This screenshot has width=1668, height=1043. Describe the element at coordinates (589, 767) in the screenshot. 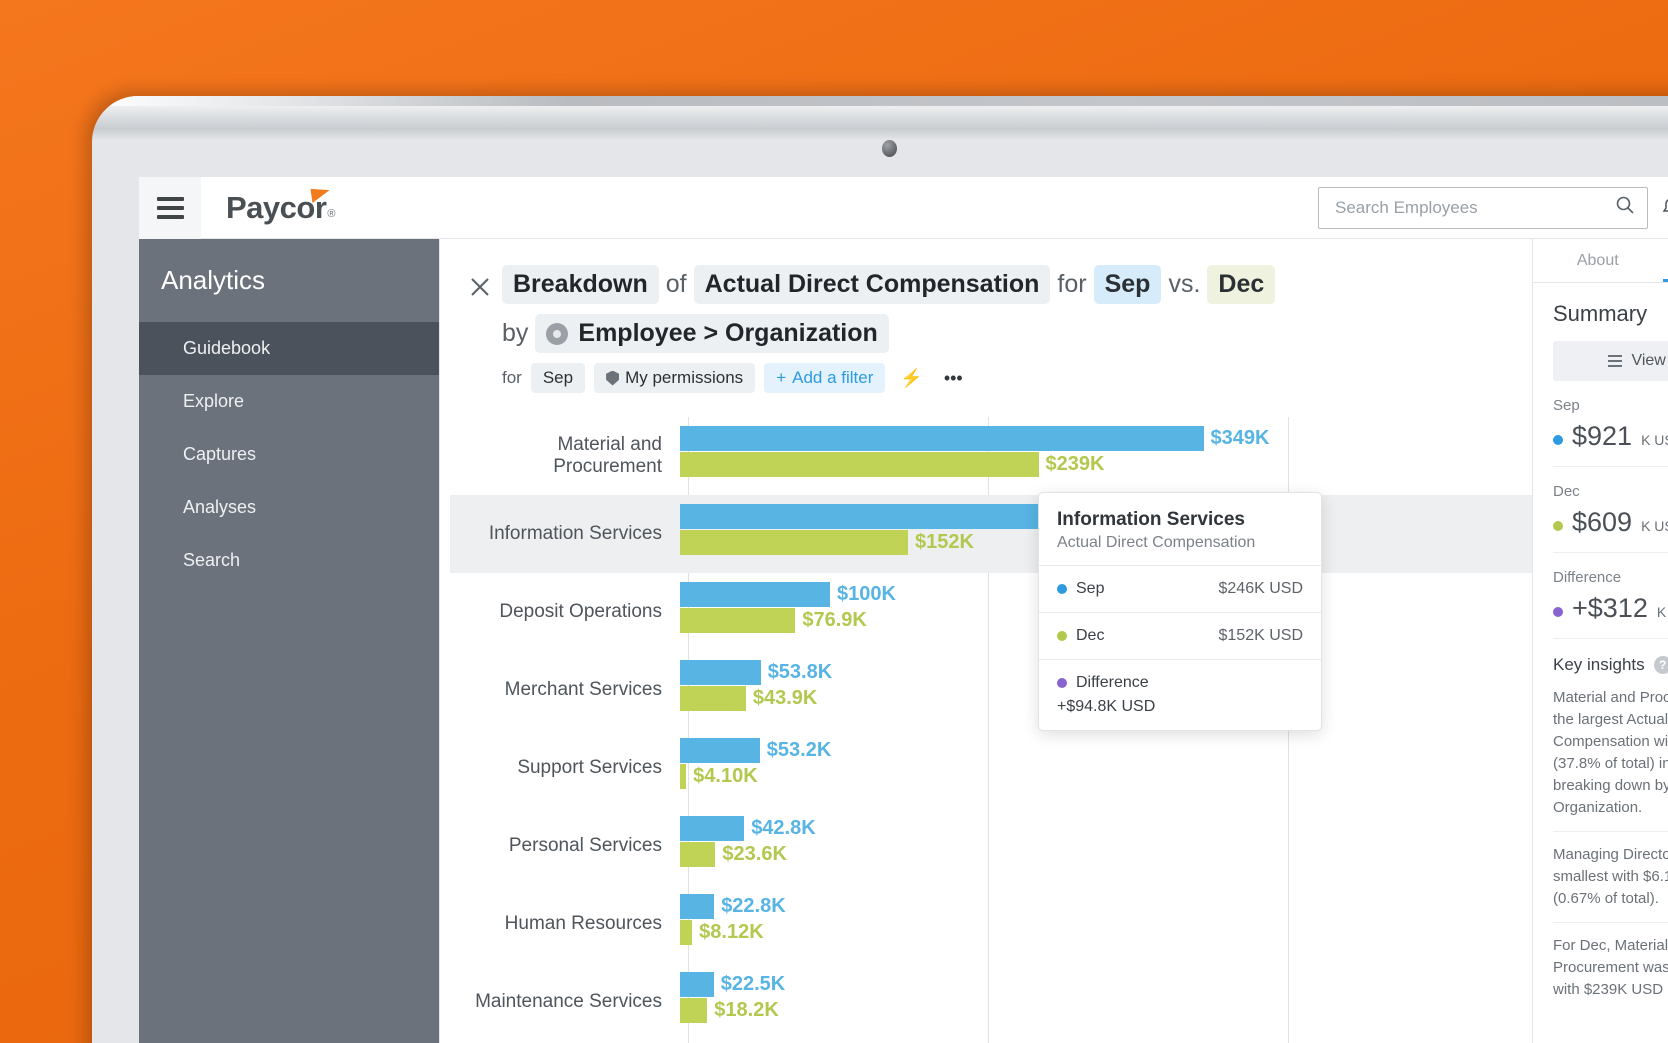

I see `chart-category-label: Support Services` at that location.